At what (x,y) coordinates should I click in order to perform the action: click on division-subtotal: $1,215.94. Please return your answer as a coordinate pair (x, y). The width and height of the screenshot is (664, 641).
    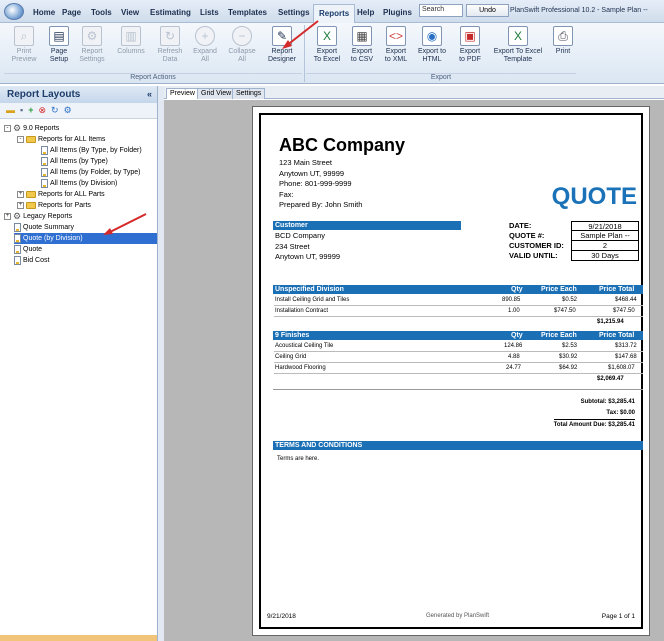
    Looking at the image, I should click on (610, 322).